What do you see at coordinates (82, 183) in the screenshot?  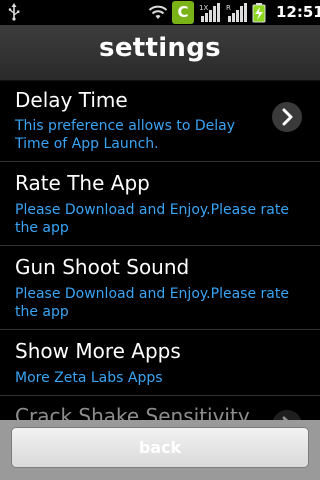 I see `pref-title: Rate The App` at bounding box center [82, 183].